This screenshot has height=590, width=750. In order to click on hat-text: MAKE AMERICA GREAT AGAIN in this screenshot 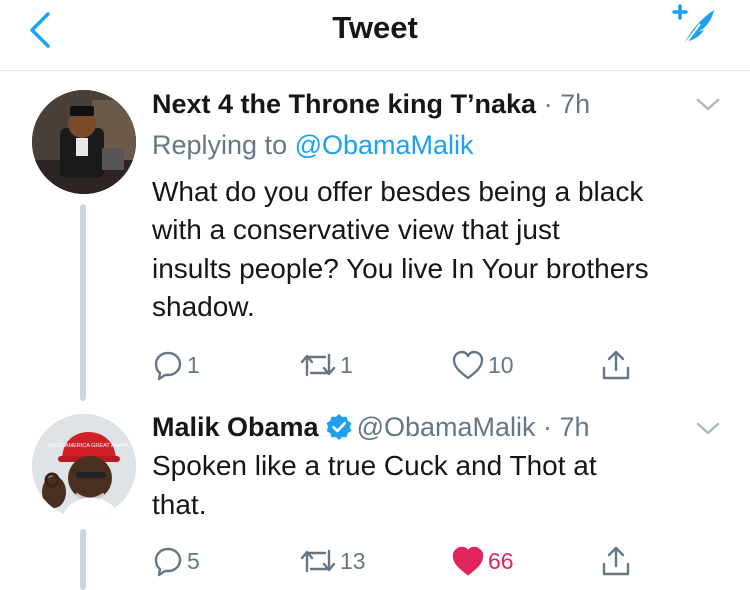, I will do `click(88, 446)`.